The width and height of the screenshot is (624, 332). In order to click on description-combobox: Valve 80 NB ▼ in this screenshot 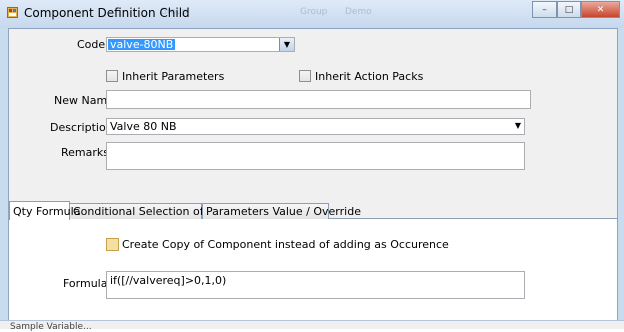, I will do `click(315, 126)`.